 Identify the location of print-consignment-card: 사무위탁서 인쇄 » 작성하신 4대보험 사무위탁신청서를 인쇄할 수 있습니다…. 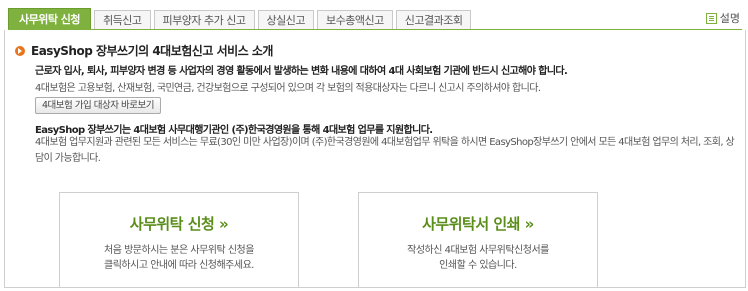
(478, 240).